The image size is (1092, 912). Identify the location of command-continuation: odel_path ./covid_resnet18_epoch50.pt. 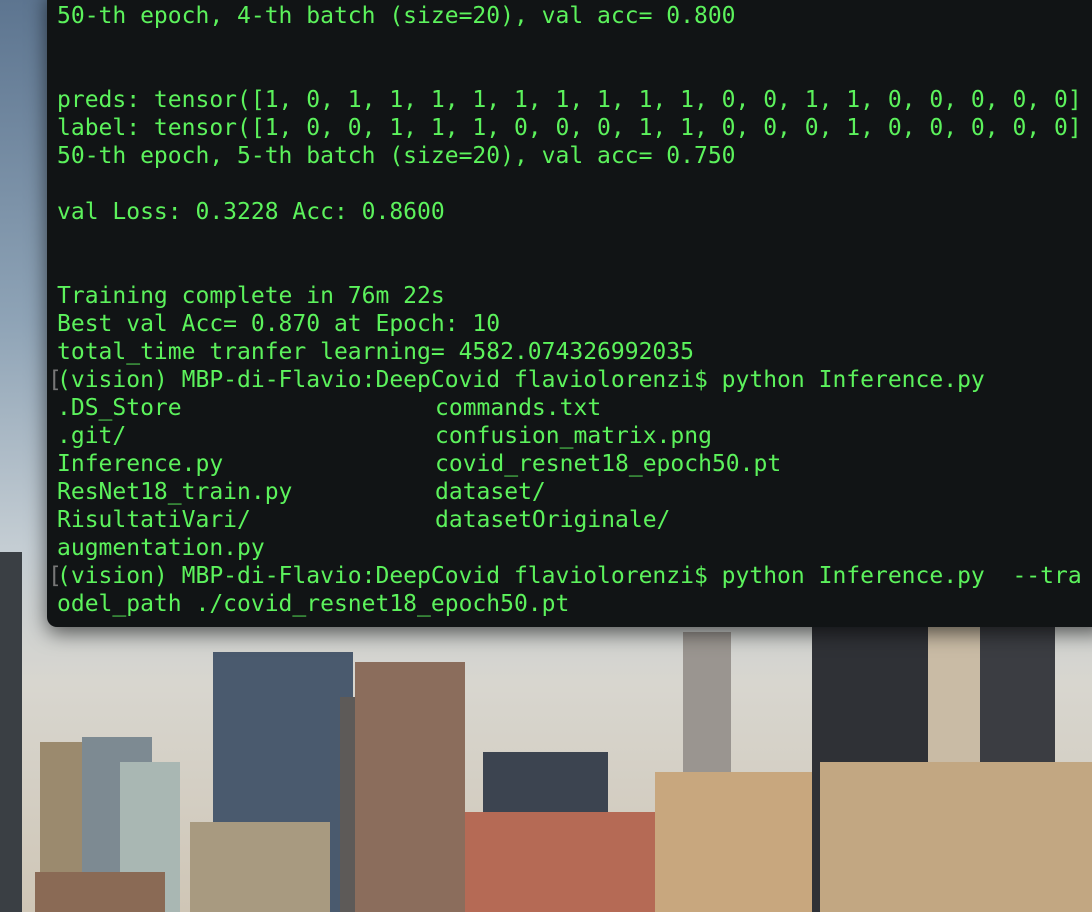
(569, 604).